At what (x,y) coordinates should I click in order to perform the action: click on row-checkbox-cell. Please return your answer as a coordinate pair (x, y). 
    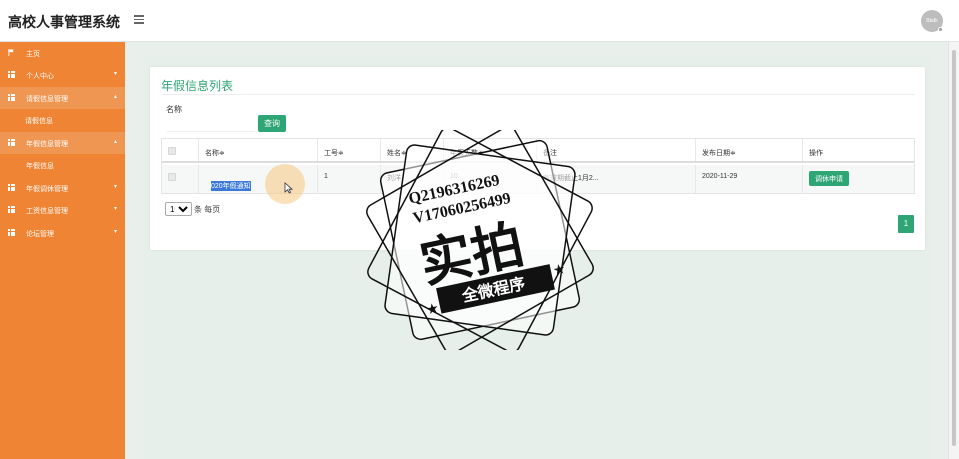
    Looking at the image, I should click on (180, 179).